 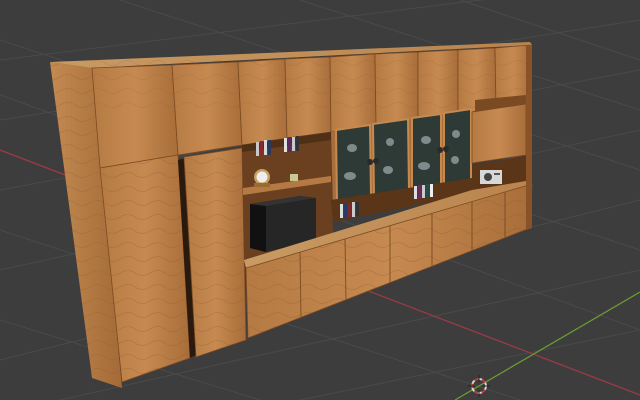 What do you see at coordinates (529, 137) in the screenshot?
I see `right-end-panel` at bounding box center [529, 137].